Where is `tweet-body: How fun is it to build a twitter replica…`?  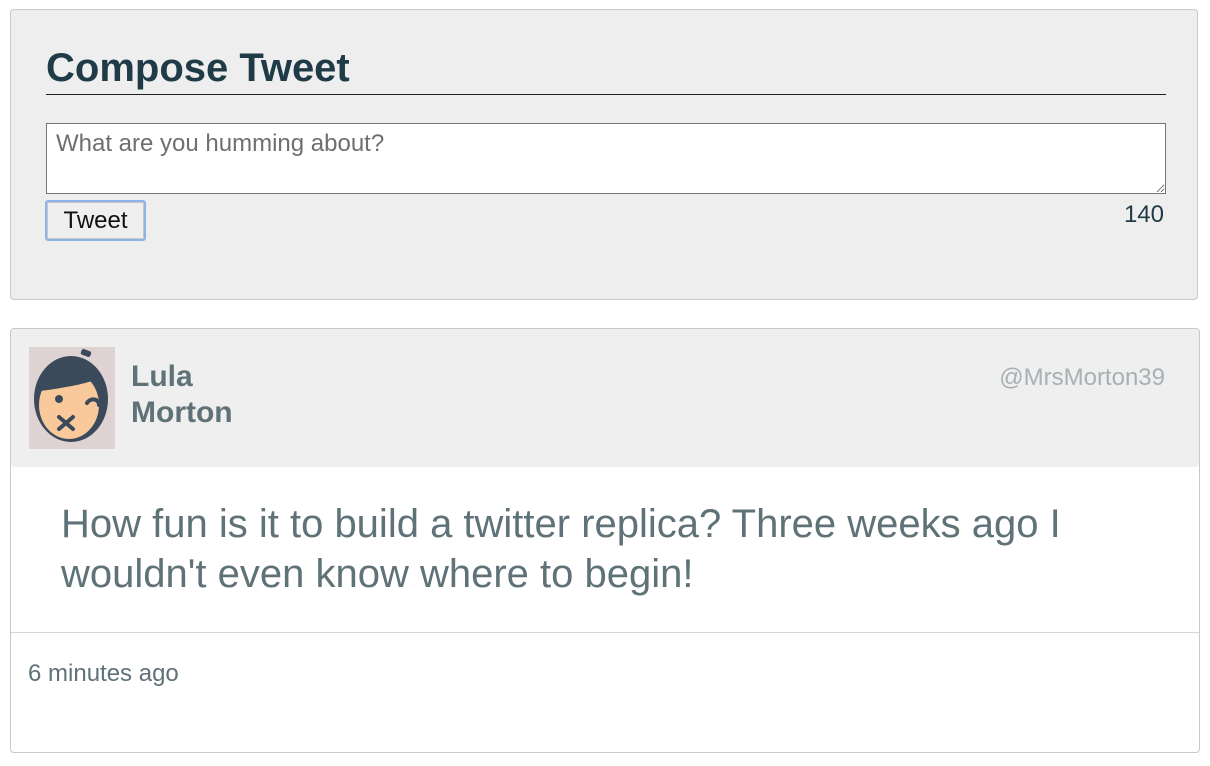 tweet-body: How fun is it to build a twitter replica… is located at coordinates (561, 549).